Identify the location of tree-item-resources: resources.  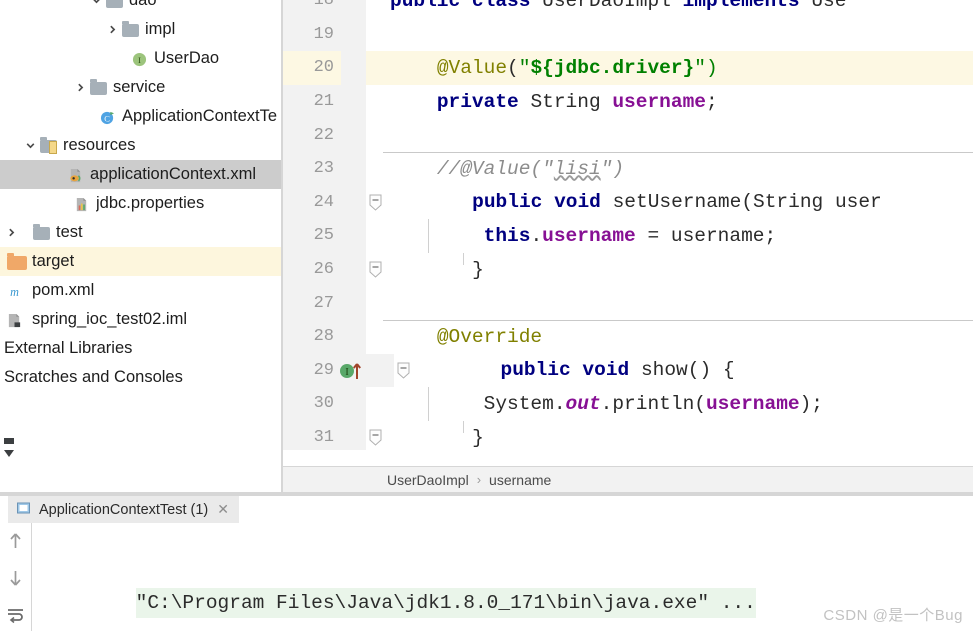
(140, 145).